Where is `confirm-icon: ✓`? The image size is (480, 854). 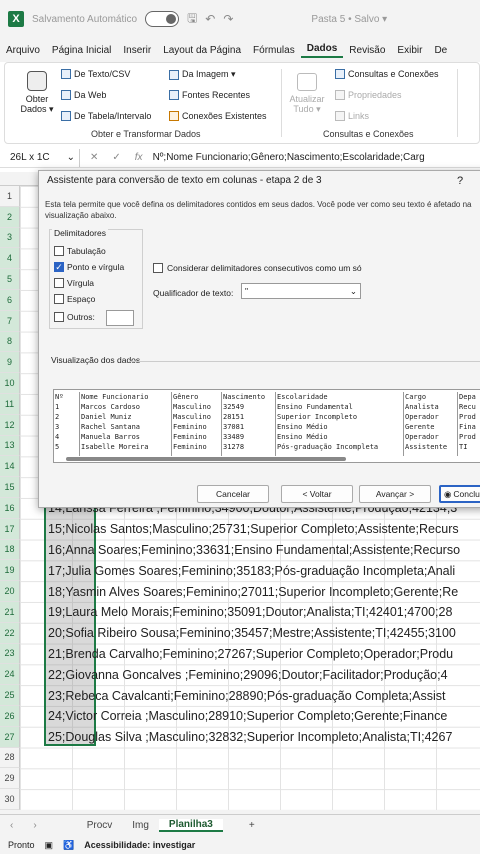 confirm-icon: ✓ is located at coordinates (116, 157).